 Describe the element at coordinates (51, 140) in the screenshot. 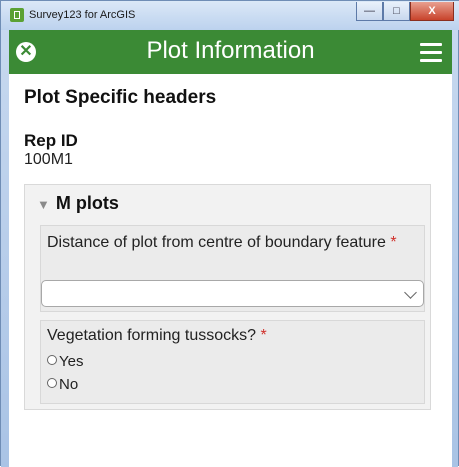

I see `rep-id-label: Rep ID` at that location.